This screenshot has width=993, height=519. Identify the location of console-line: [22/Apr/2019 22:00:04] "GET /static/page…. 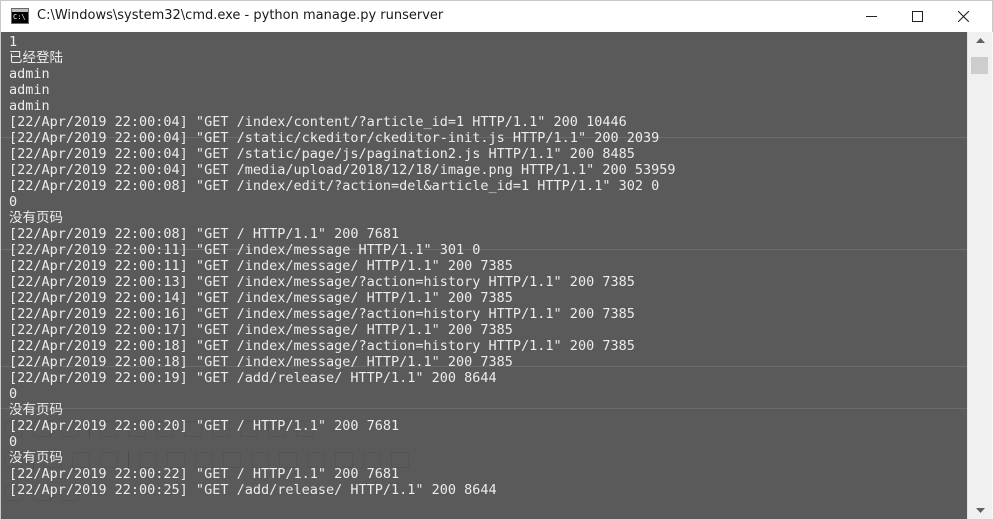
(322, 154).